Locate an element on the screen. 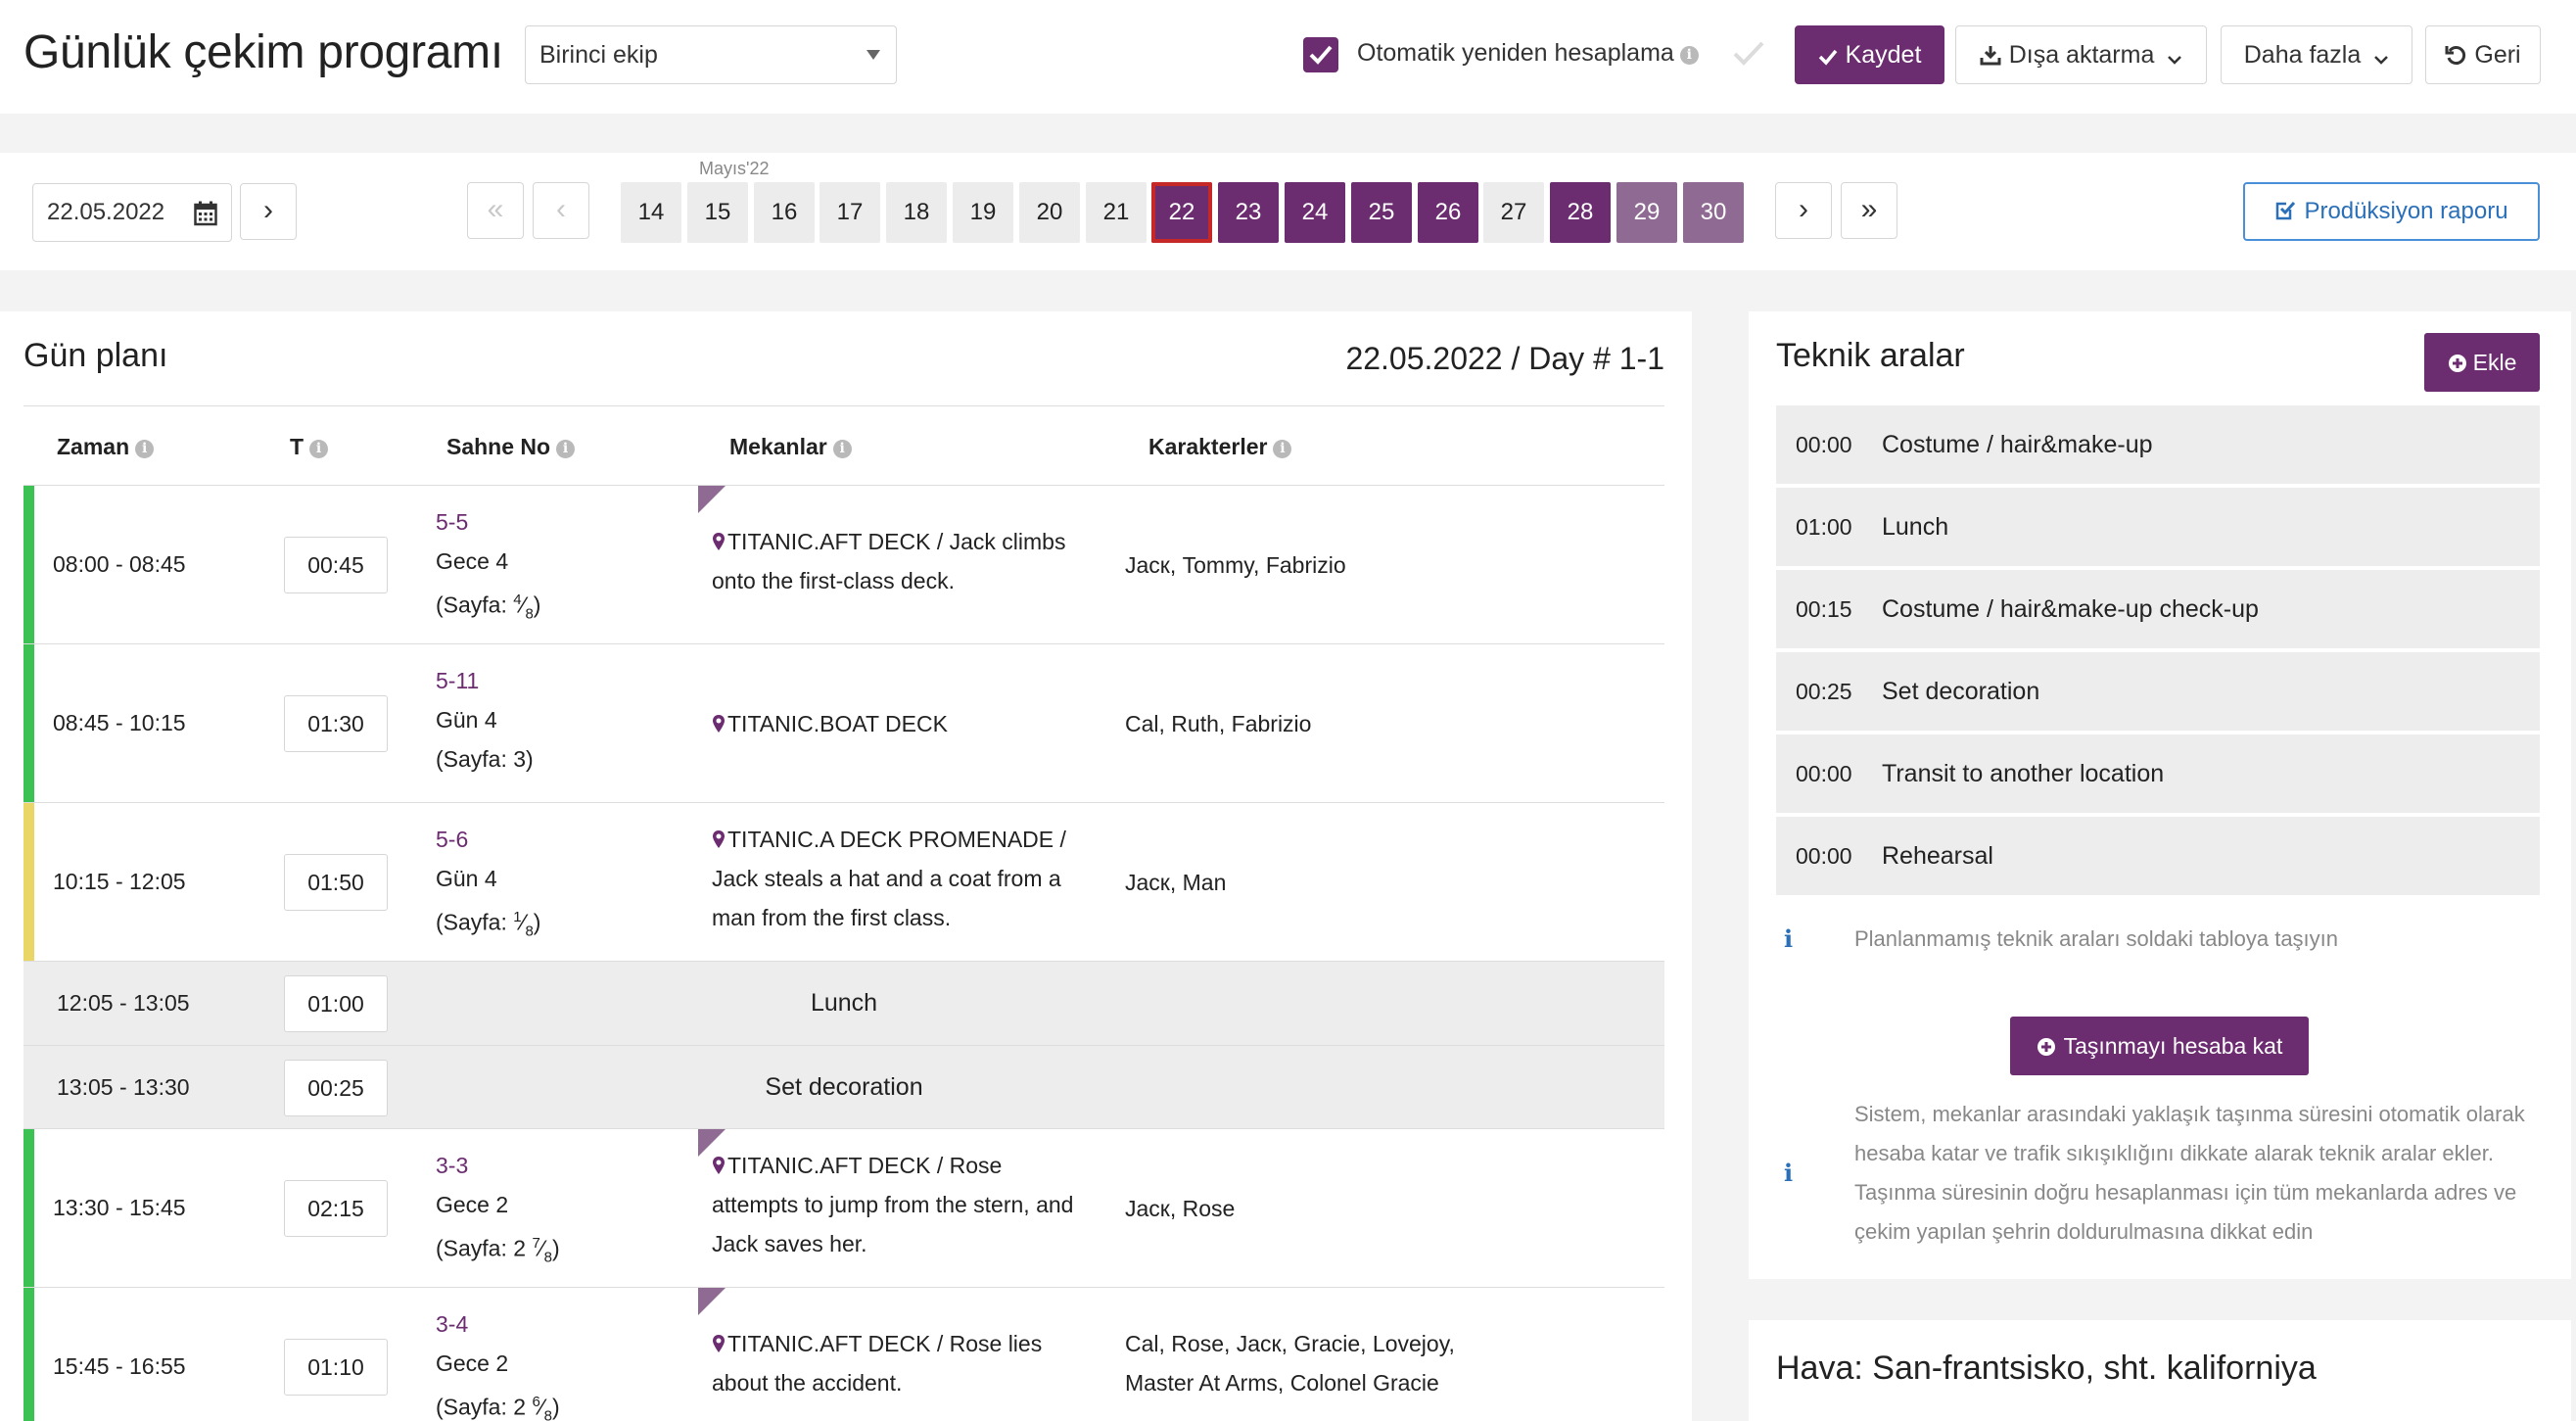 The width and height of the screenshot is (2576, 1421). technical-break-item: 00:00 Transit to another location is located at coordinates (2158, 774).